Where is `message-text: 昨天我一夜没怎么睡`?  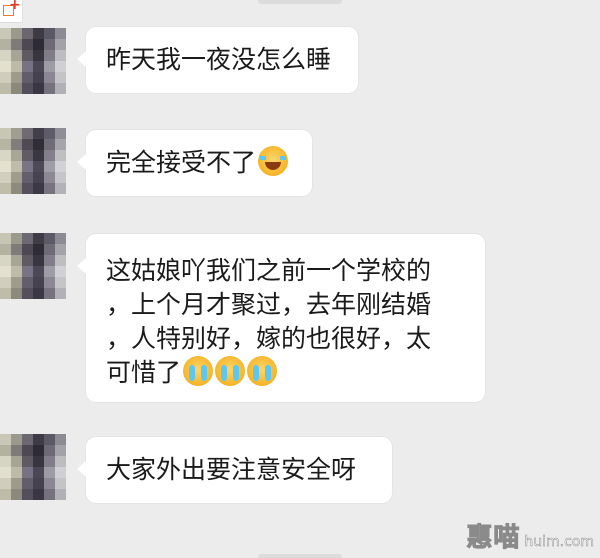 message-text: 昨天我一夜没怎么睡 is located at coordinates (219, 59).